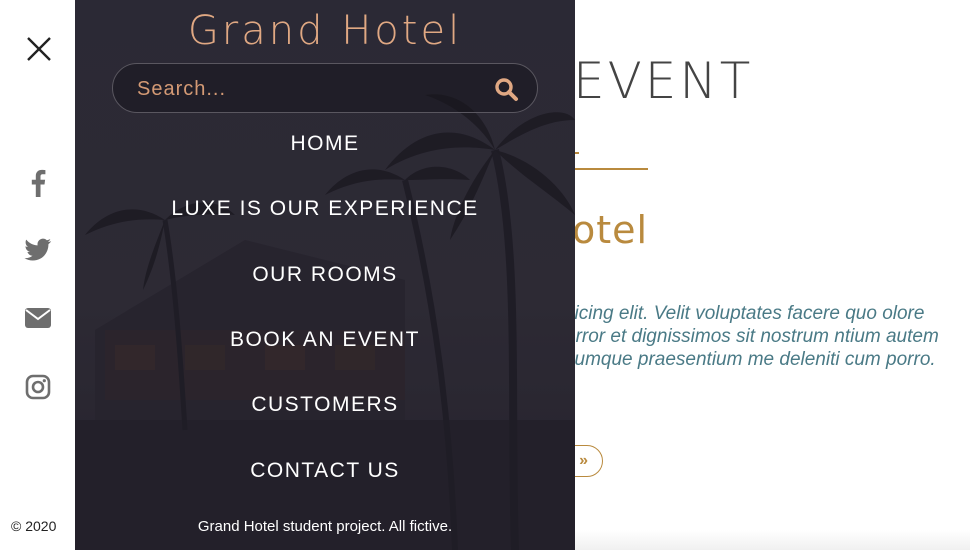 The height and width of the screenshot is (550, 970). Describe the element at coordinates (325, 209) in the screenshot. I see `nav-item-luxe-experience: LUXE IS OUR EXPERIENCE` at that location.